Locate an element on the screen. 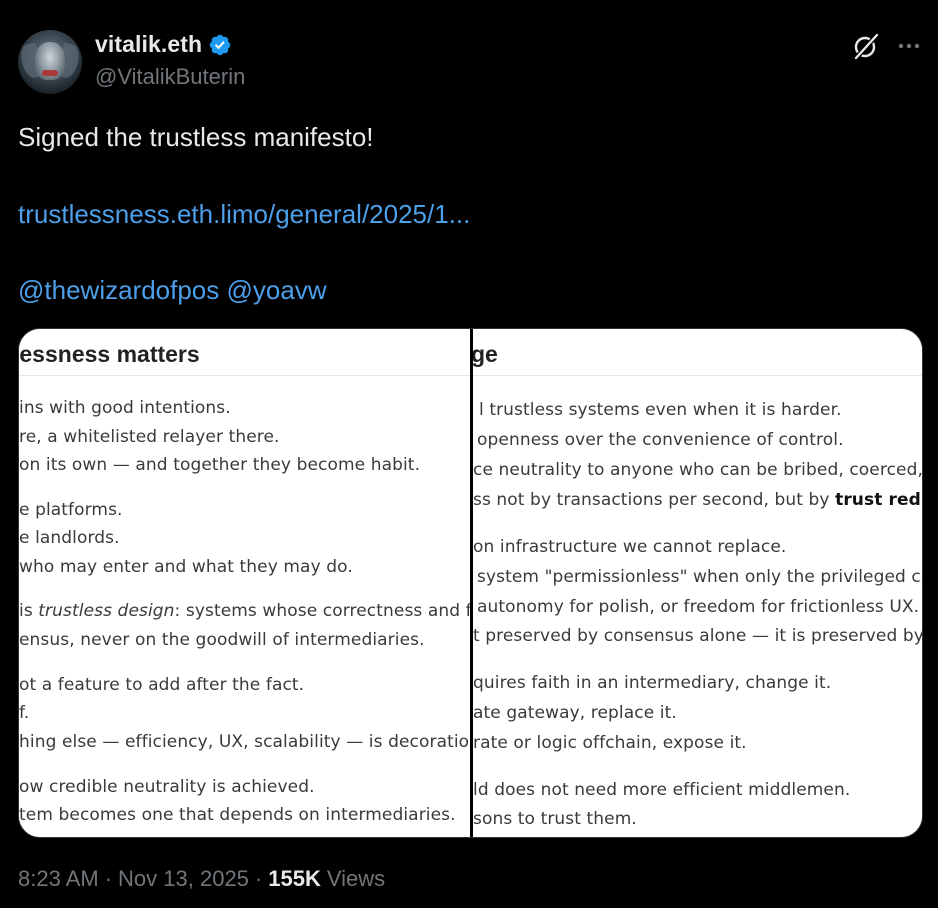 This screenshot has width=938, height=908. author-handle: @VitalikButerin is located at coordinates (170, 77).